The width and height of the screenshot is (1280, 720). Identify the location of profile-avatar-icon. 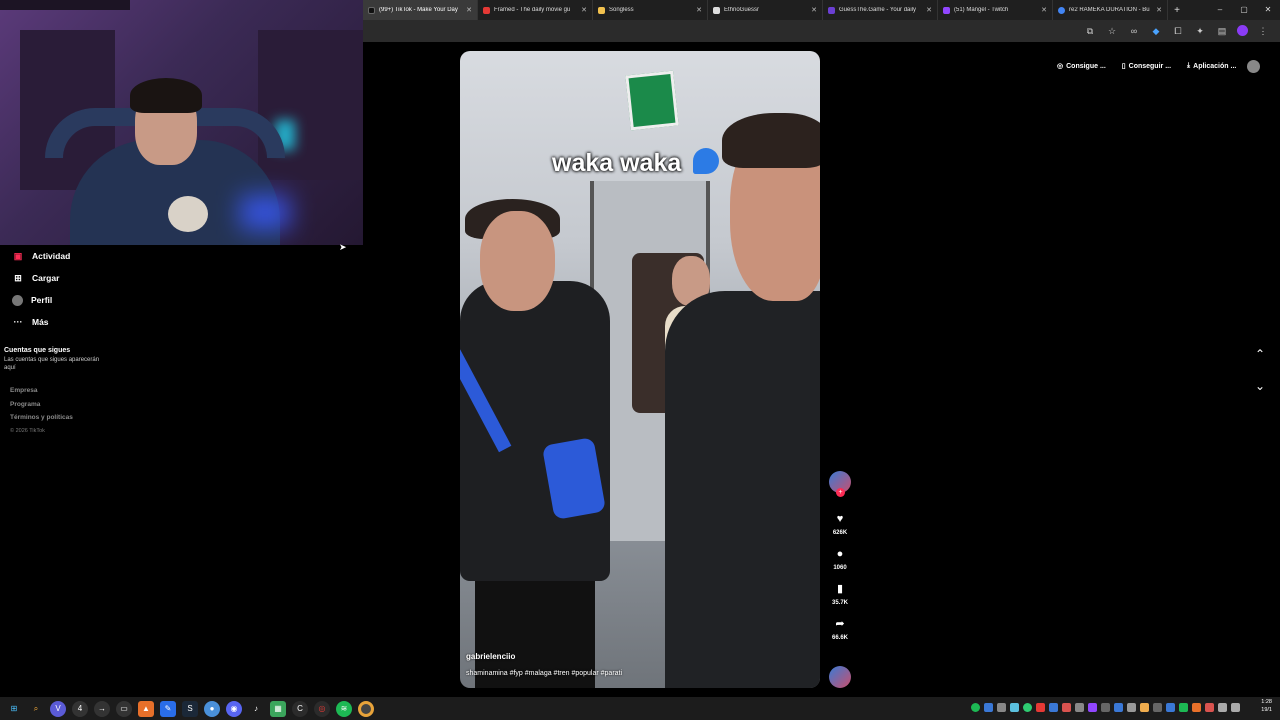
(1242, 30).